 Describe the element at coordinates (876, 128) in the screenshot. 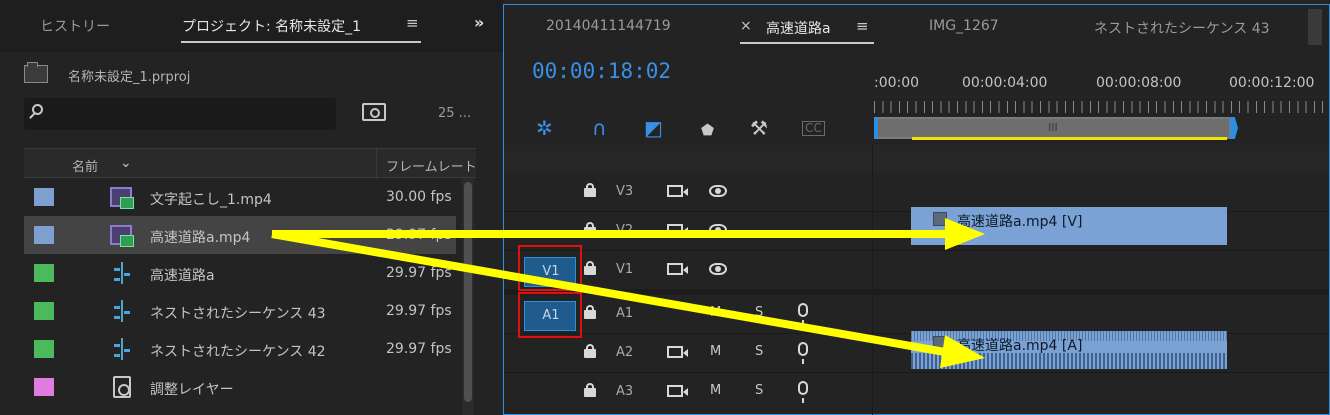

I see `work-area-in-handle` at that location.